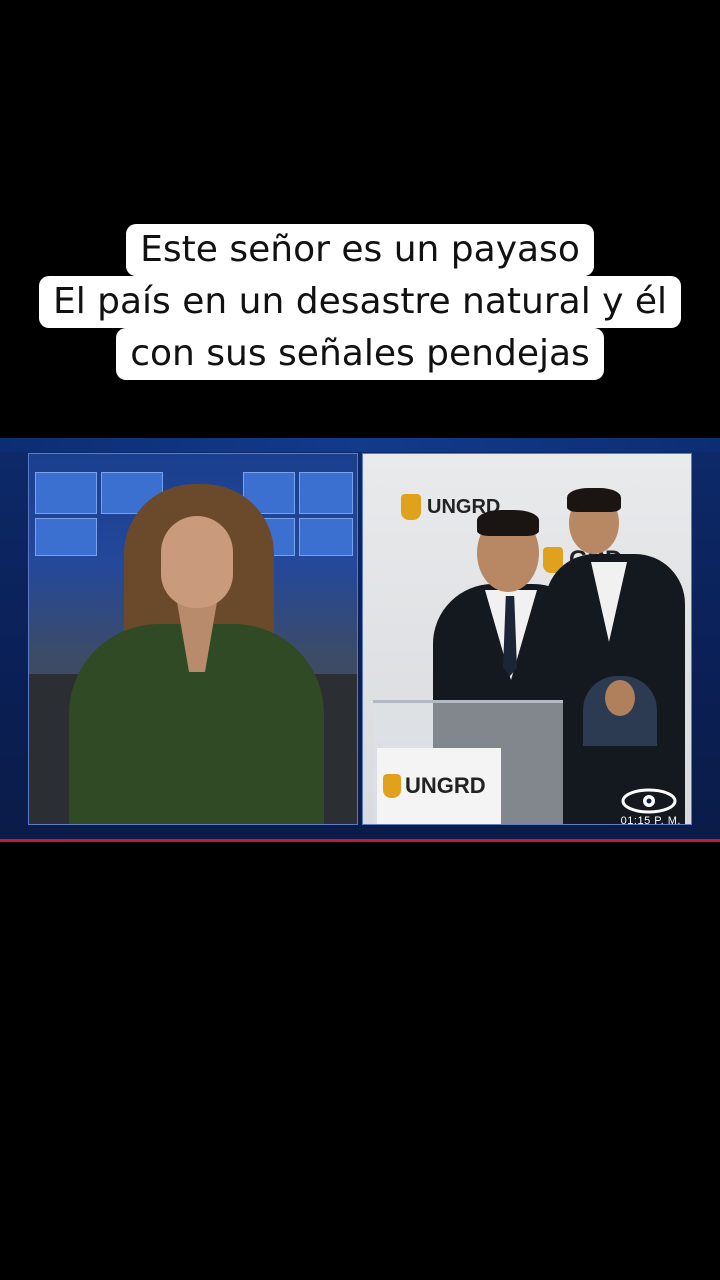 This screenshot has width=720, height=1280. I want to click on caption-line-2: El país en un desastre natural y él, so click(360, 302).